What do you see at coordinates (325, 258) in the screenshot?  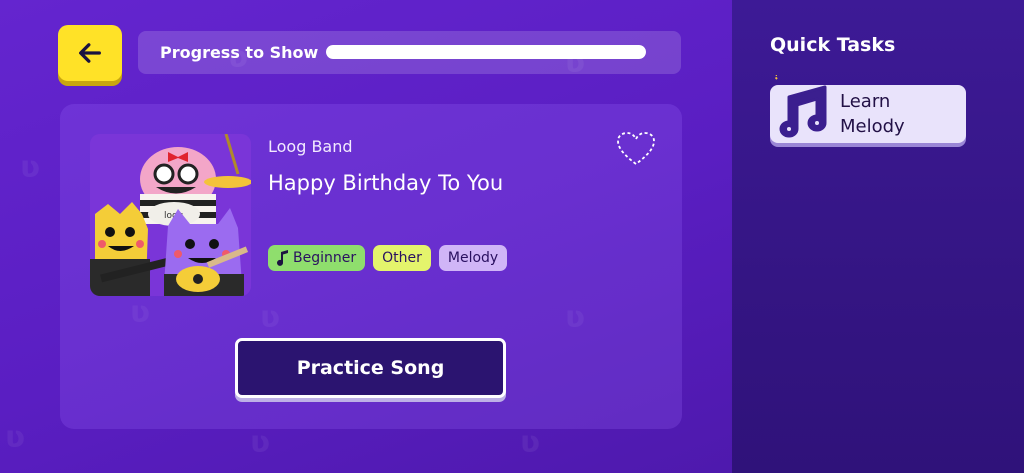 I see `tag-label: Beginner` at bounding box center [325, 258].